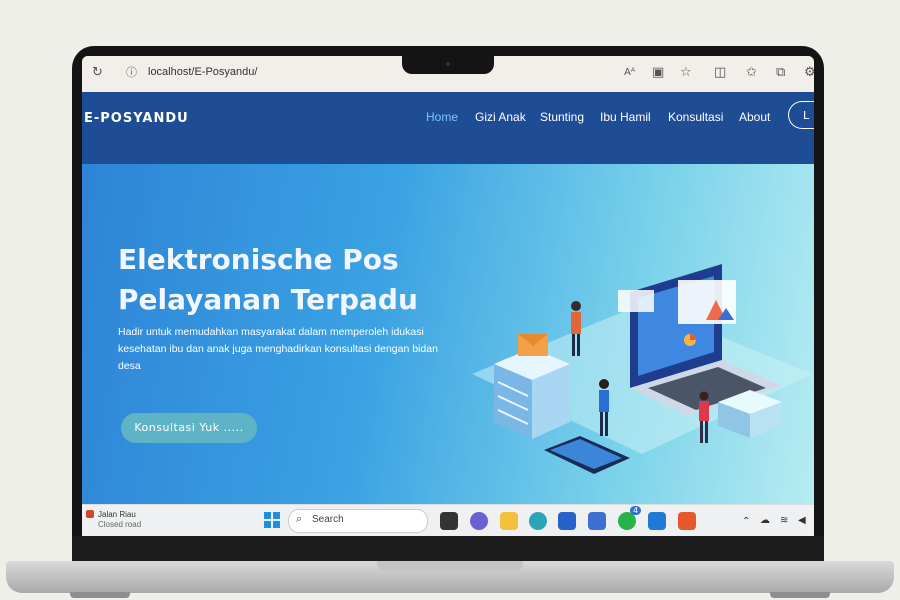  Describe the element at coordinates (562, 117) in the screenshot. I see `nav-stunting: Stunting` at that location.